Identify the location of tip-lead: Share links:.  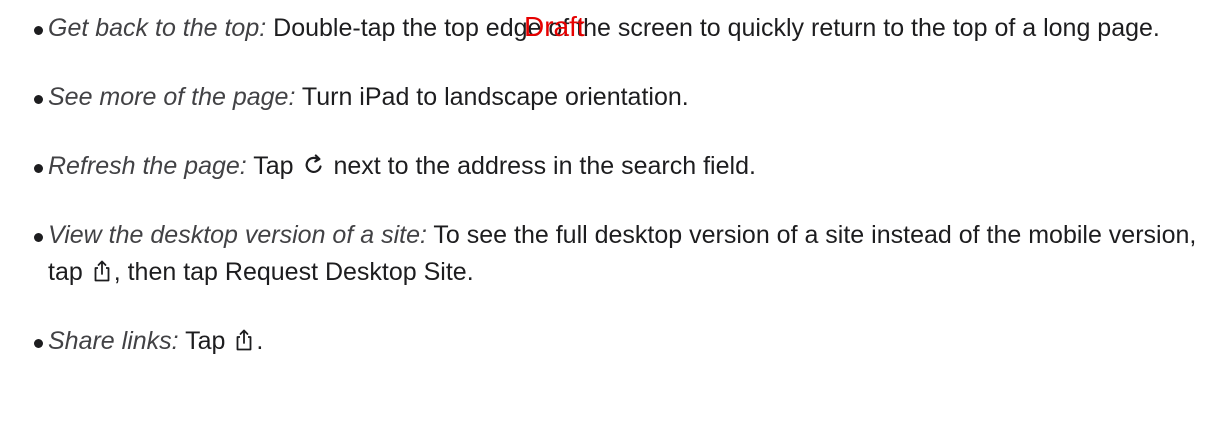
(113, 341).